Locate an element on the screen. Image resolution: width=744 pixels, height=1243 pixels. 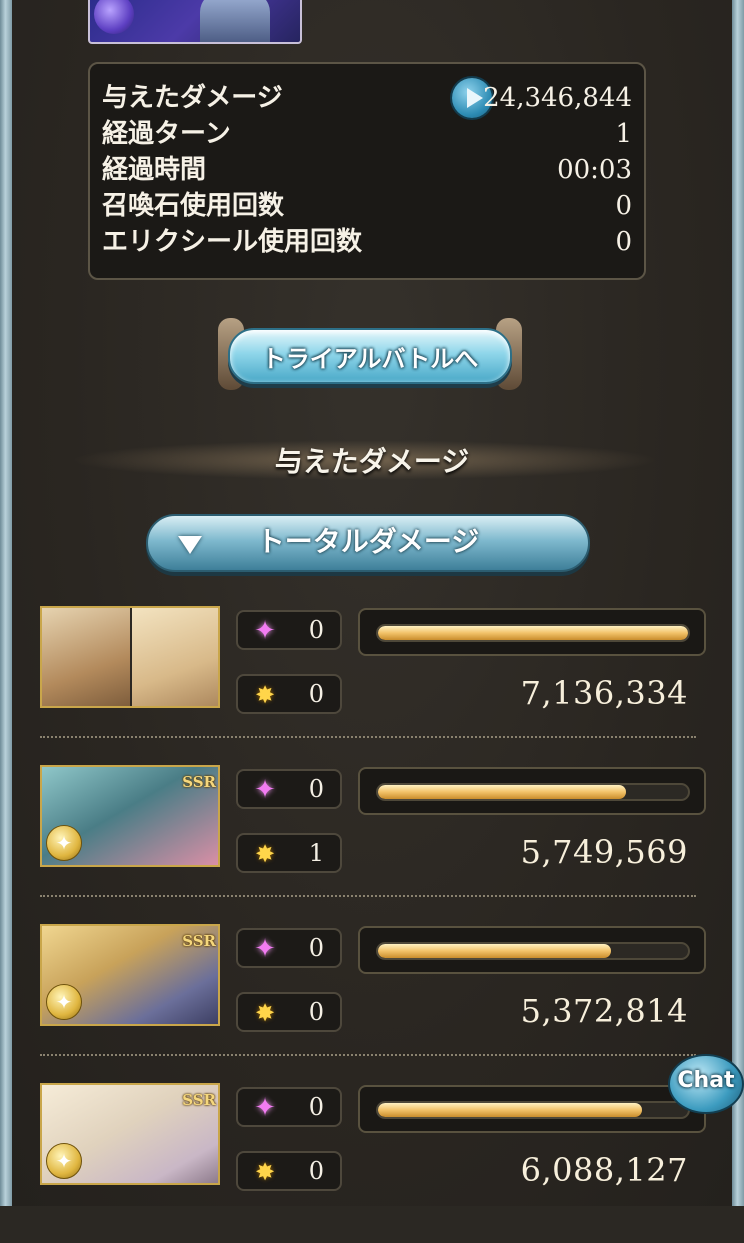
trial-battle-button: トライアルバトルへ is located at coordinates (370, 354).